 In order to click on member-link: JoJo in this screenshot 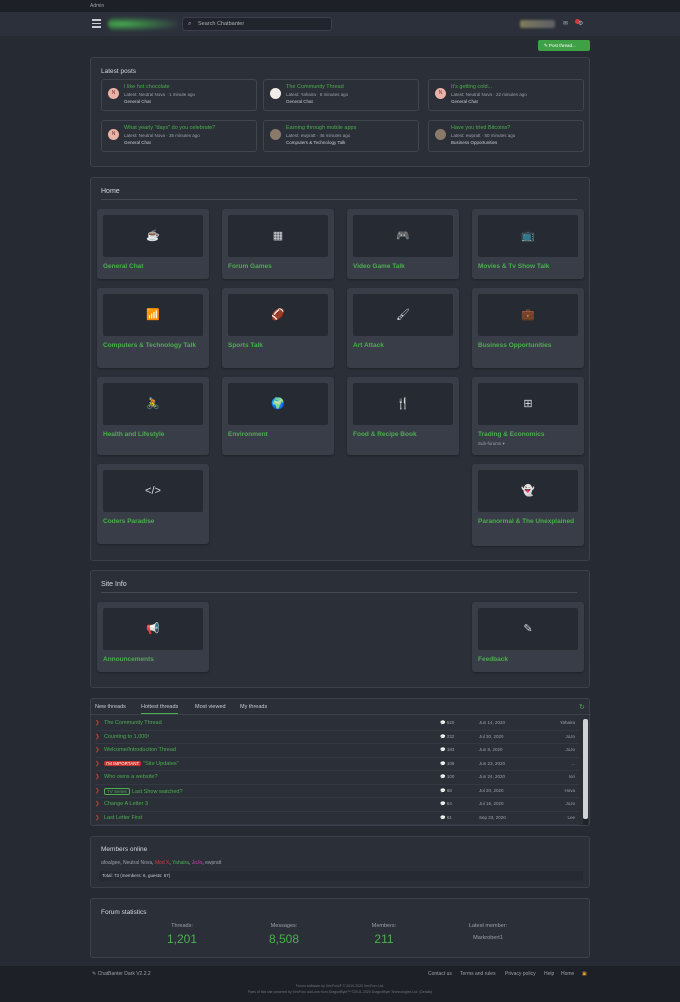, I will do `click(197, 863)`.